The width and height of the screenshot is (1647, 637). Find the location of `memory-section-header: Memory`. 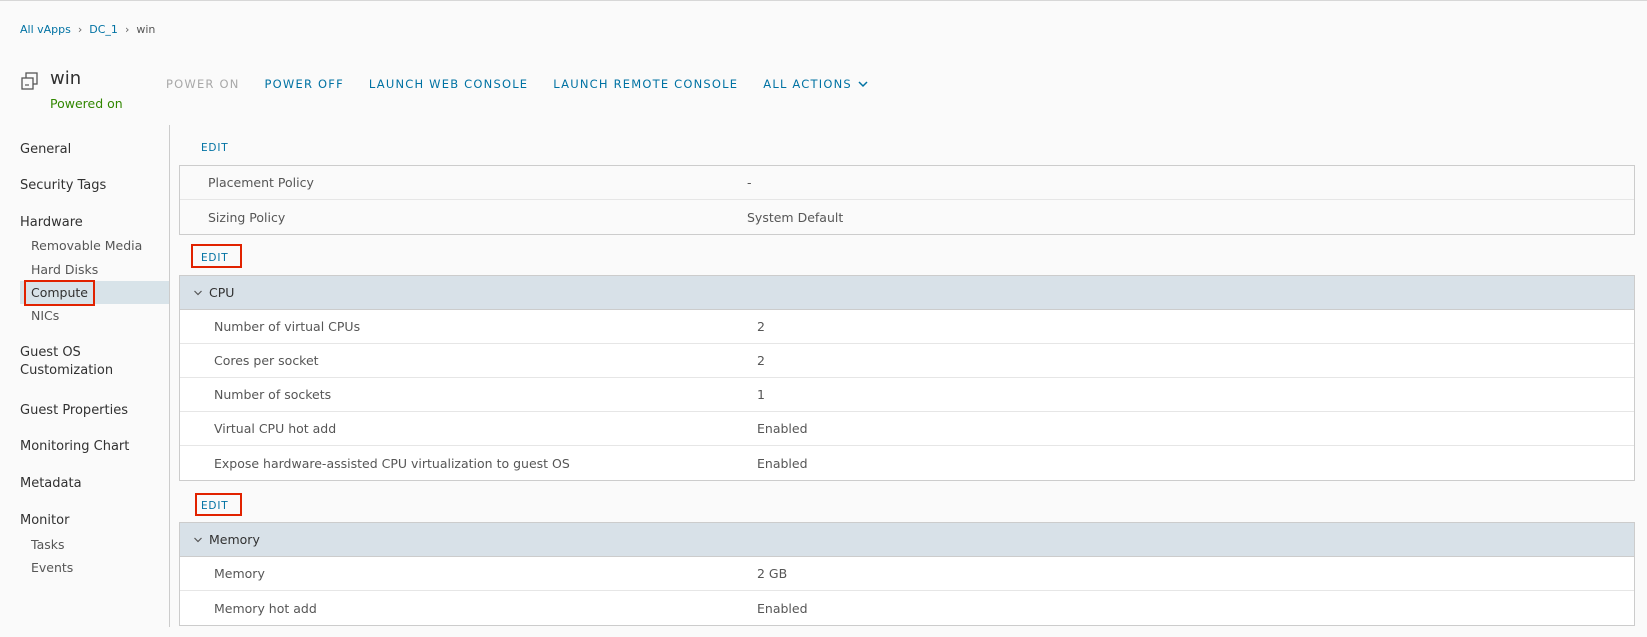

memory-section-header: Memory is located at coordinates (907, 540).